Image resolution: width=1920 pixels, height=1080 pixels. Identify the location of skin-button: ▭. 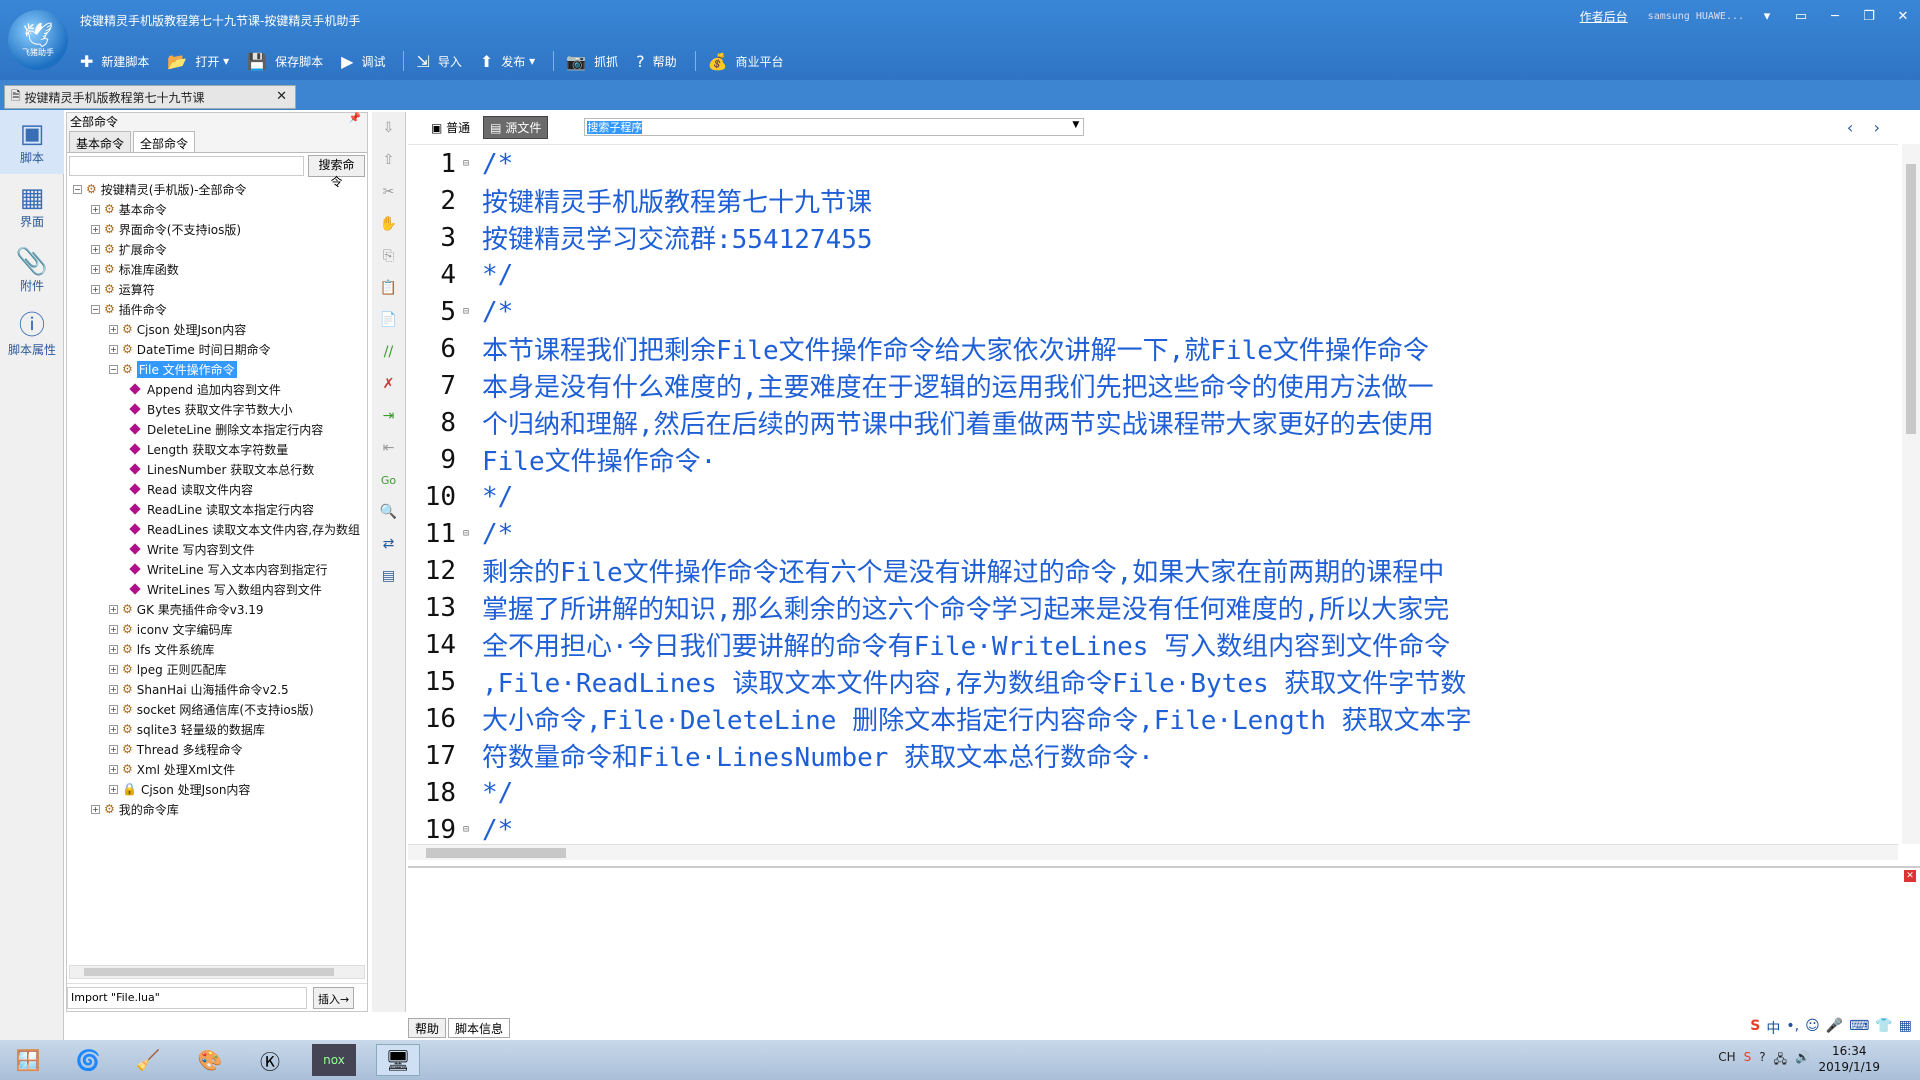
(1801, 16).